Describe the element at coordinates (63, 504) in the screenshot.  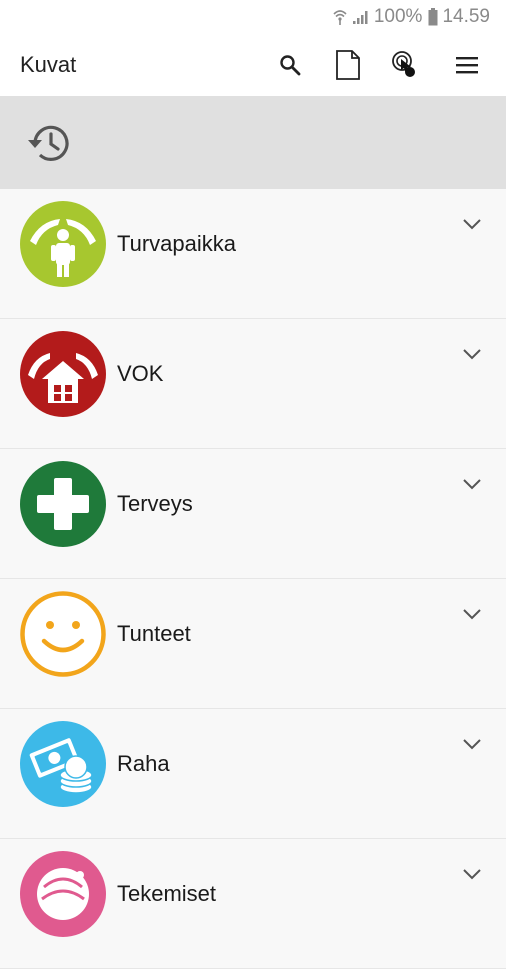
I see `health-cross-icon` at that location.